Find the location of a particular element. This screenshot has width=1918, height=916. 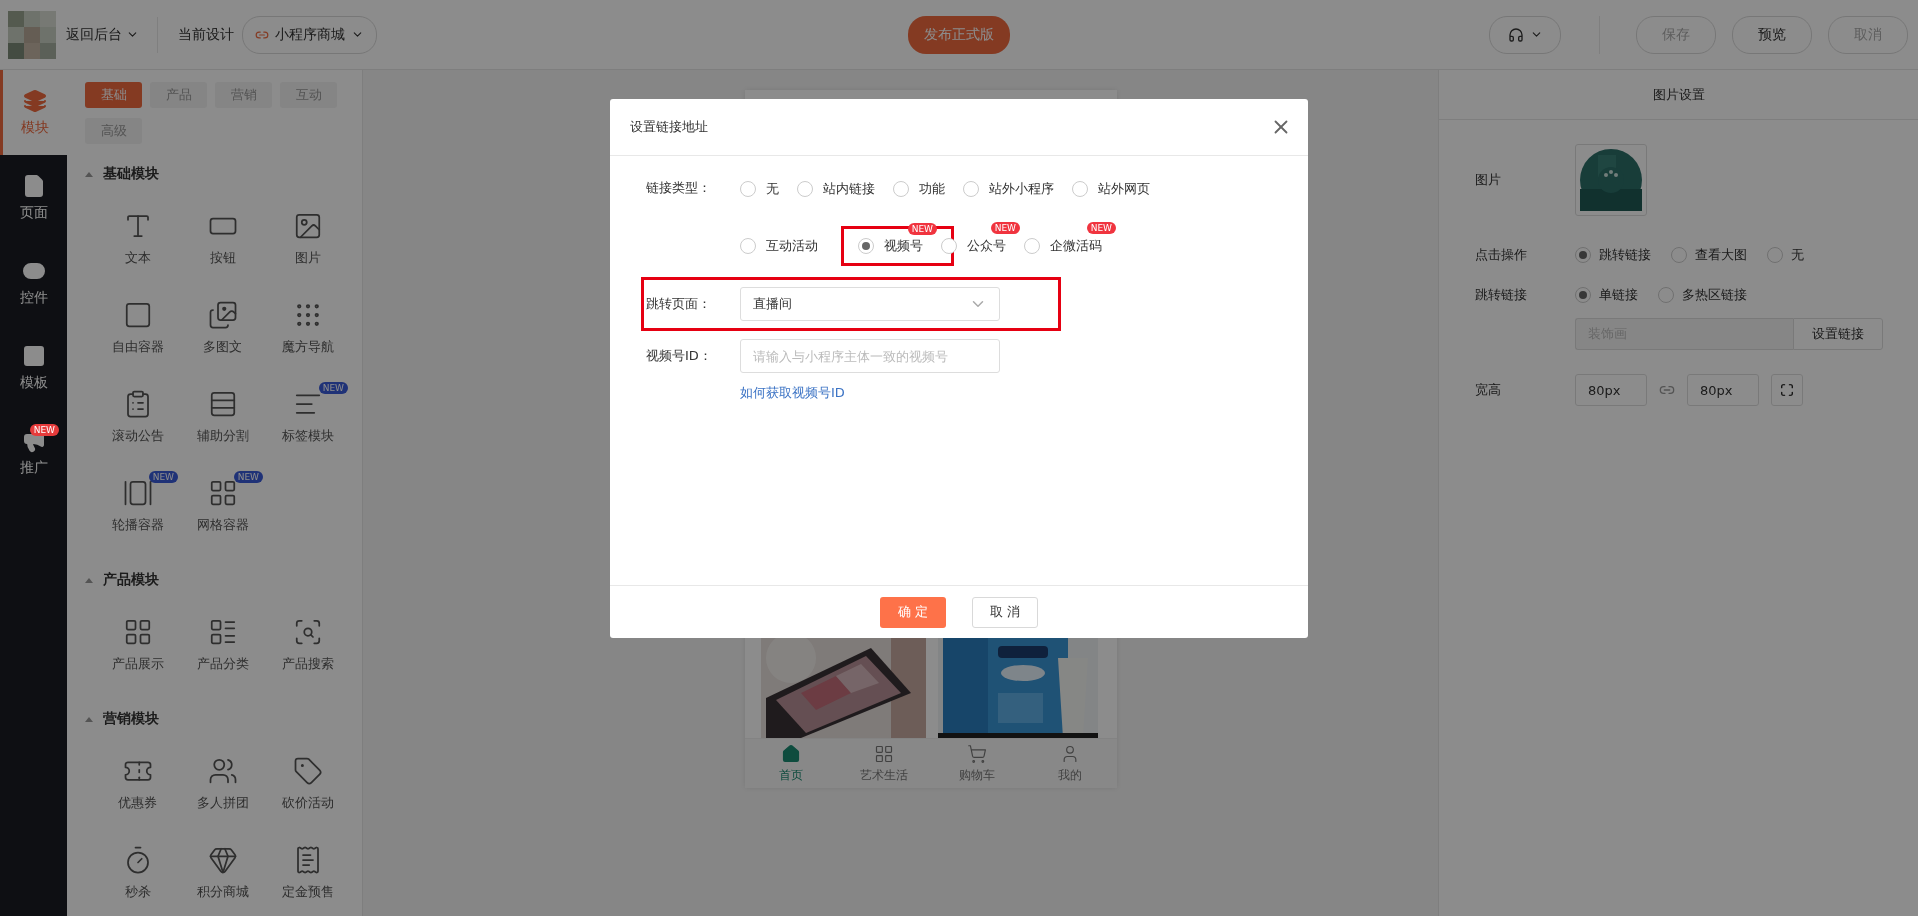

width-field: 80px is located at coordinates (1611, 390).